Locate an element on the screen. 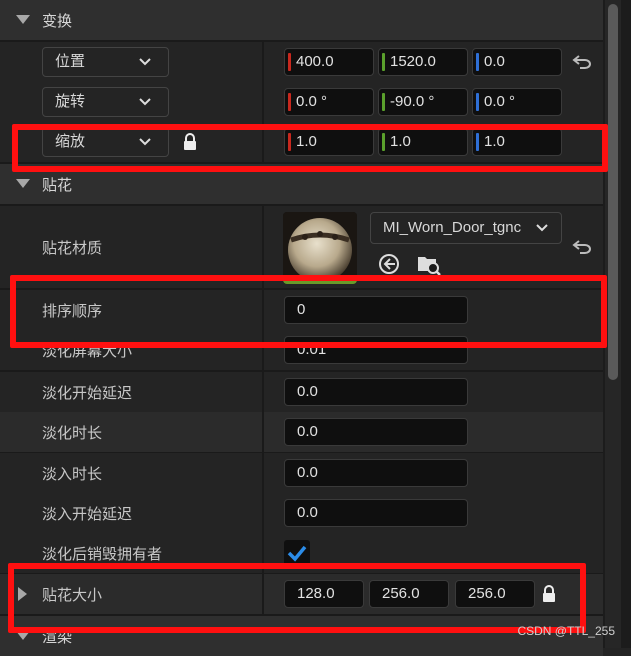 Image resolution: width=631 pixels, height=656 pixels. location-y-field: 1520.0 is located at coordinates (423, 62).